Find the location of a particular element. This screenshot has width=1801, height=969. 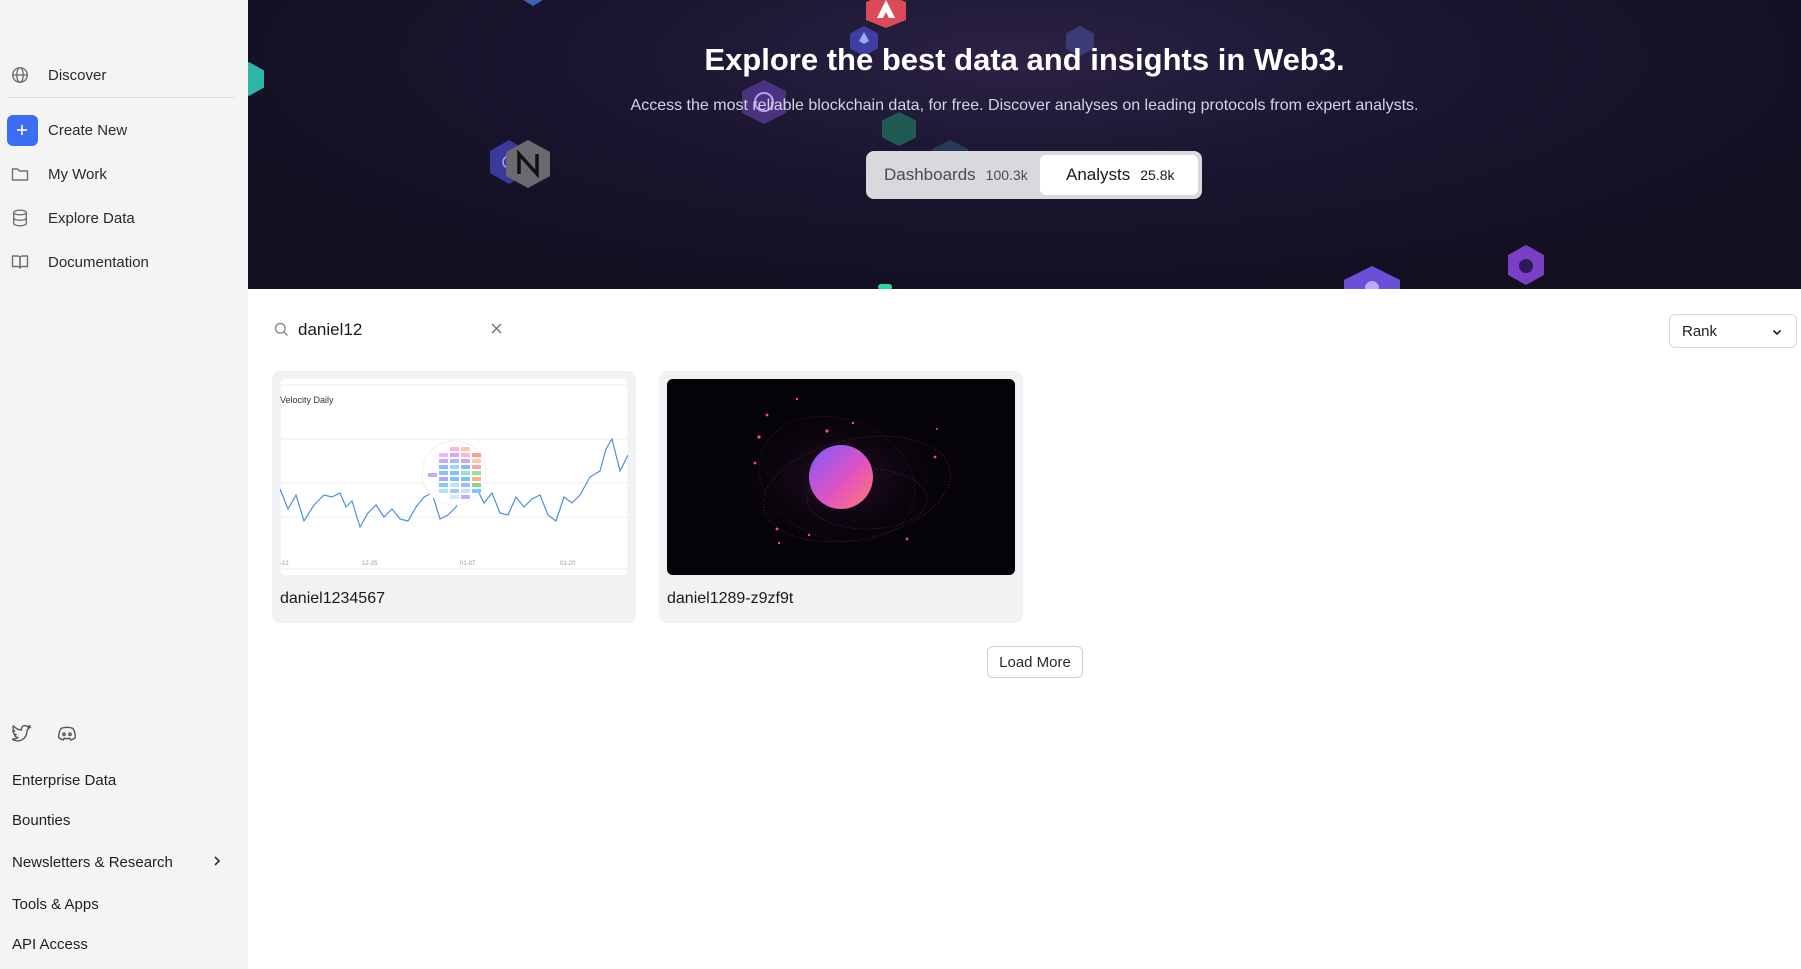

search-icon is located at coordinates (281, 332).